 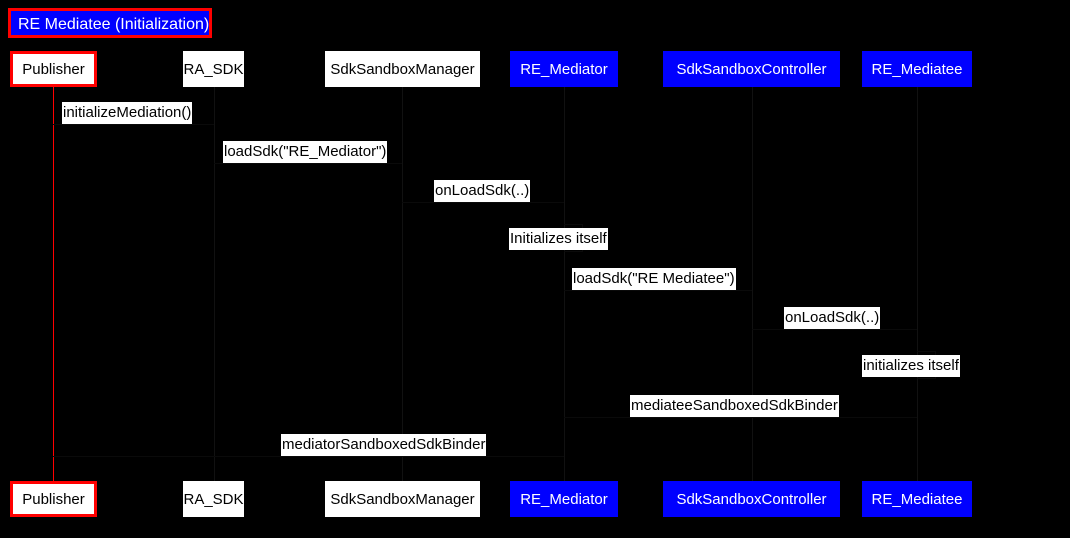 I want to click on participant-foot-publisher: Publisher, so click(x=53, y=499).